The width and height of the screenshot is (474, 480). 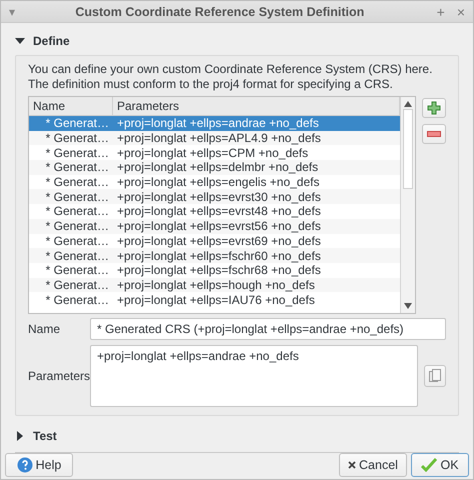 I want to click on plus-icon, so click(x=434, y=108).